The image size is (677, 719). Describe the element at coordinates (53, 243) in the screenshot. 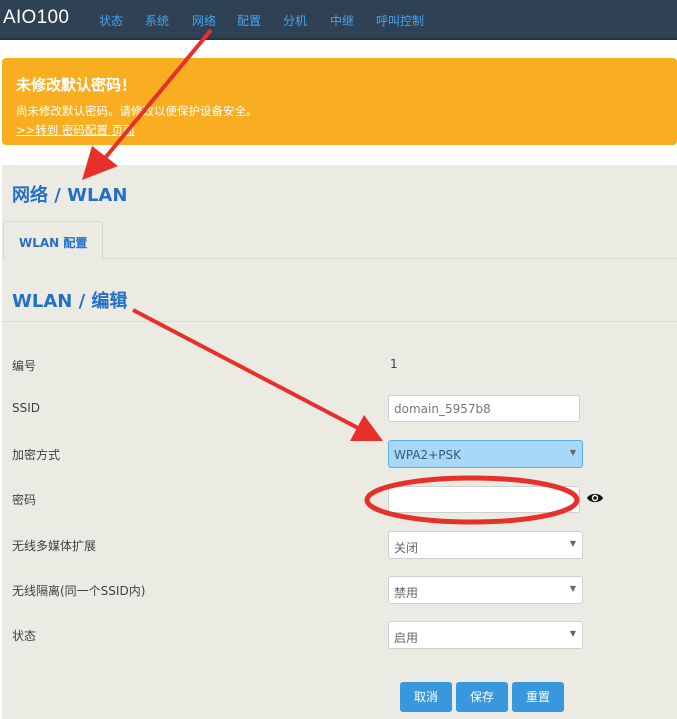

I see `tab-label: WLAN 配置` at that location.